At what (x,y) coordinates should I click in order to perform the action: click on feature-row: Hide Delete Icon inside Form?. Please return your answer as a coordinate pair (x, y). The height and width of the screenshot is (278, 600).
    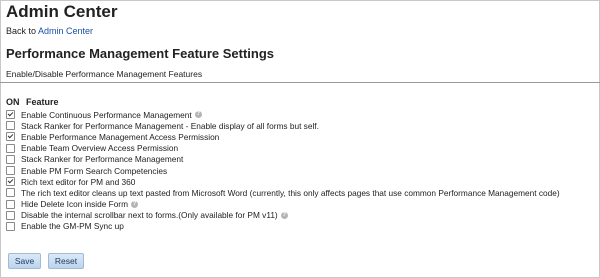
    Looking at the image, I should click on (283, 204).